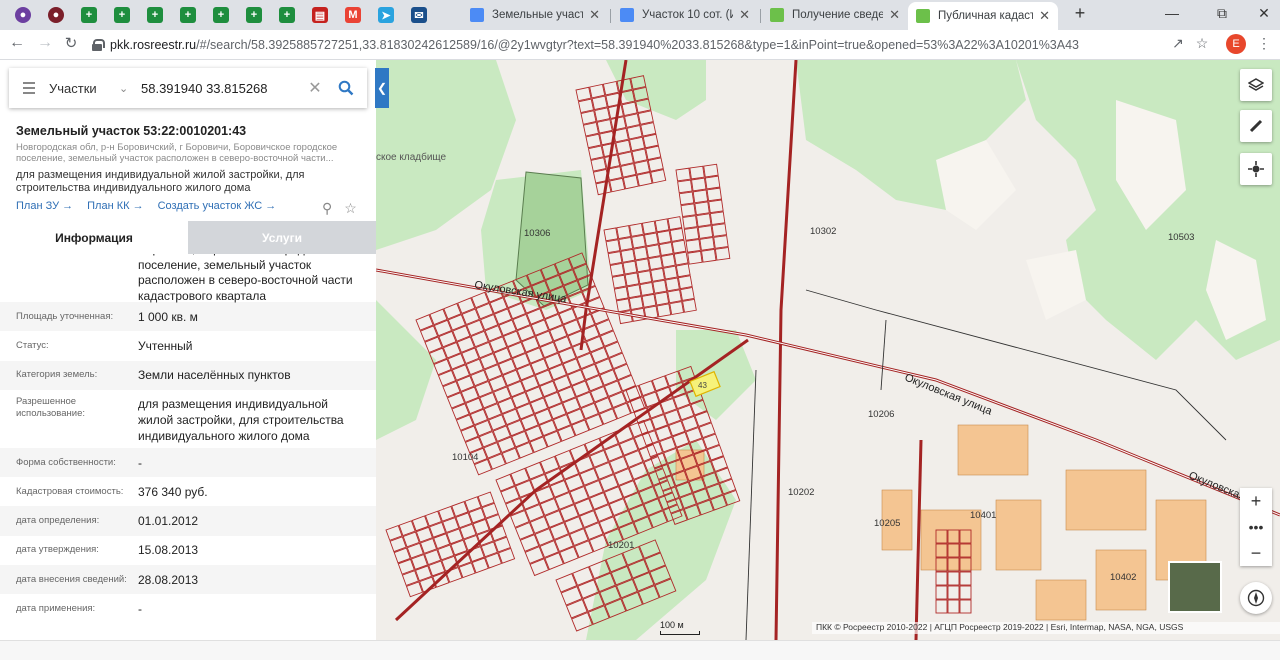 The image size is (1280, 660). What do you see at coordinates (327, 208) in the screenshot?
I see `zoom-to-parcel-icon: ⚲` at bounding box center [327, 208].